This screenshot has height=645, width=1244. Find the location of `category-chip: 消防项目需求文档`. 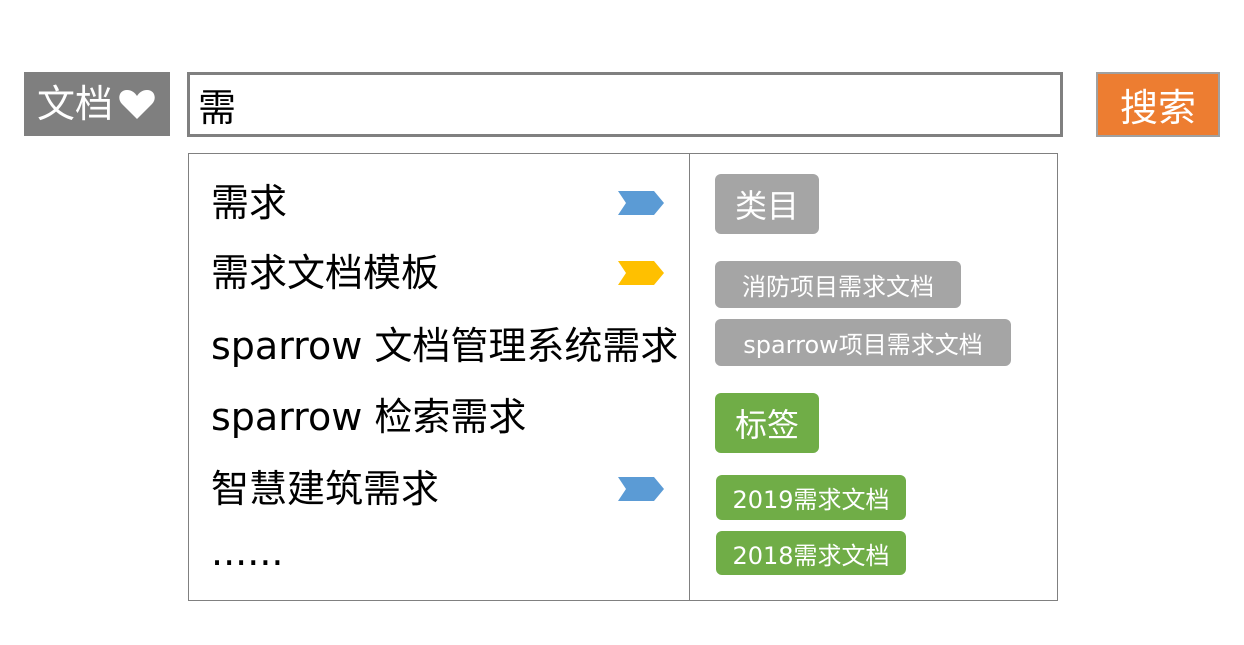

category-chip: 消防项目需求文档 is located at coordinates (838, 284).